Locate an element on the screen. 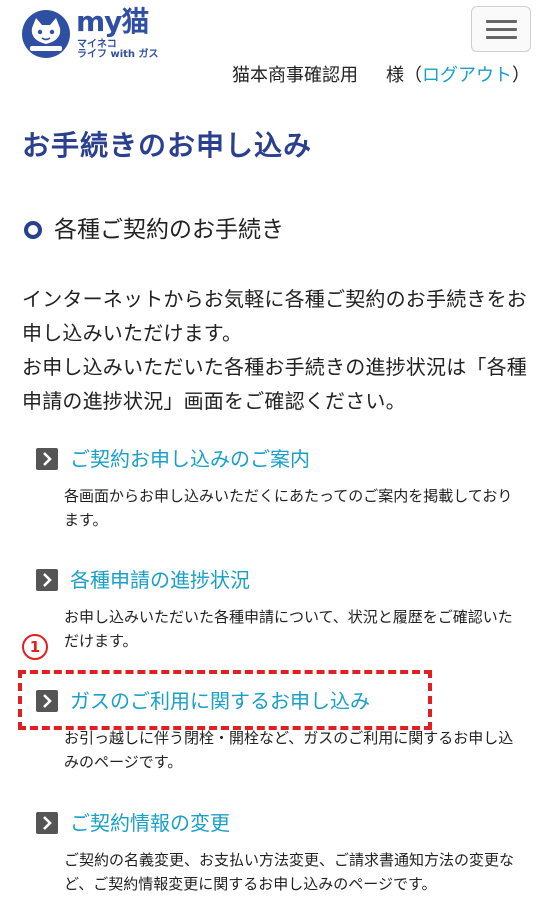  gas-usage-application-link: ガスのご利用に関するお申し込み is located at coordinates (271, 701).